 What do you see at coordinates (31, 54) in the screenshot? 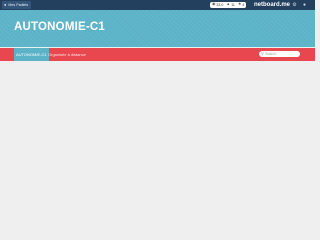
I see `tab-autonomie-c1: AUTONOMIE-C1` at bounding box center [31, 54].